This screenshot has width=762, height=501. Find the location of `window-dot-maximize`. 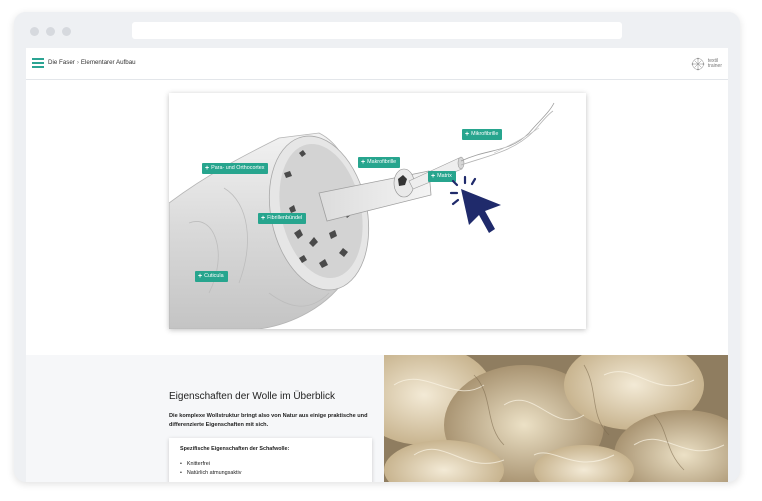

window-dot-maximize is located at coordinates (66, 31).